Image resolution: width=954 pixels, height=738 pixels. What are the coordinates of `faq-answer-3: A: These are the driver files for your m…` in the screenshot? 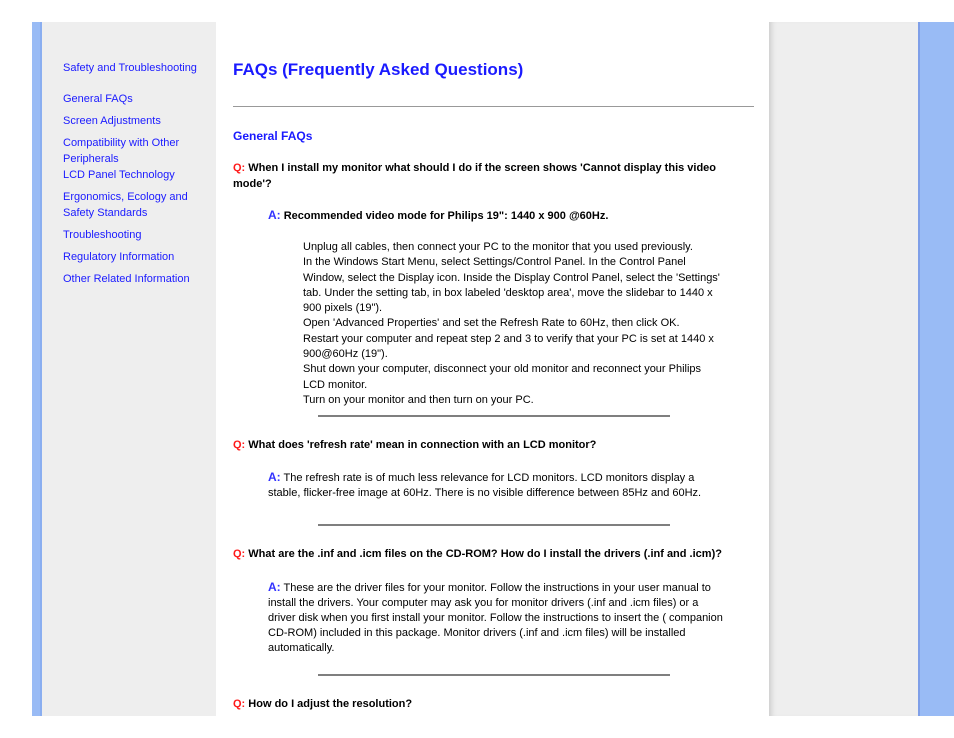 It's located at (498, 618).